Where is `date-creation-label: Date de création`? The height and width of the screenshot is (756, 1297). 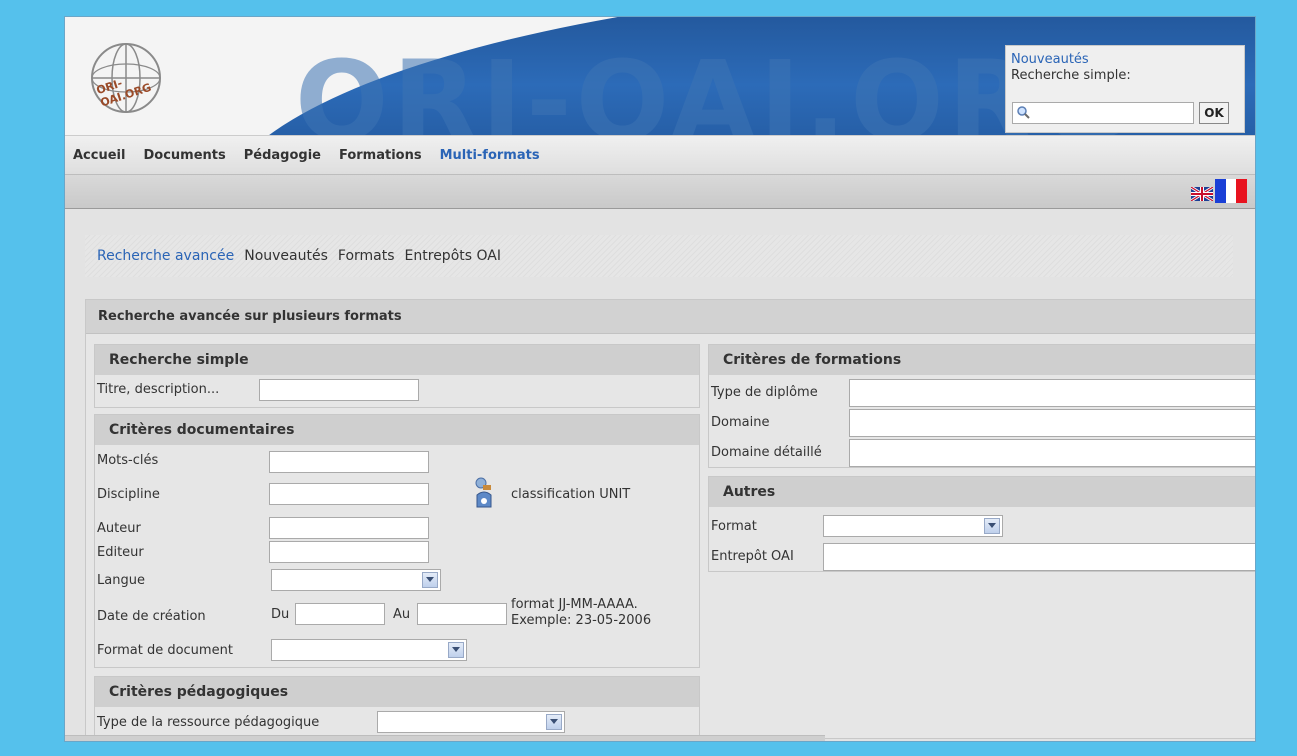
date-creation-label: Date de création is located at coordinates (151, 616).